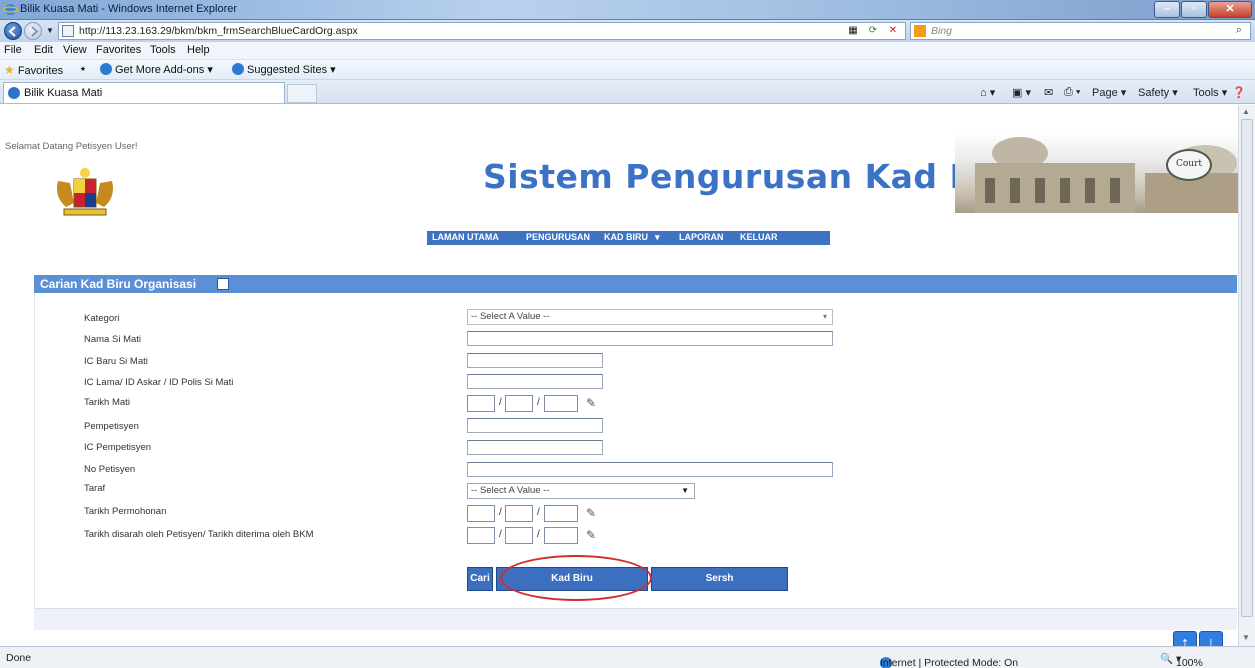  I want to click on tarikh-mati-month, so click(519, 403).